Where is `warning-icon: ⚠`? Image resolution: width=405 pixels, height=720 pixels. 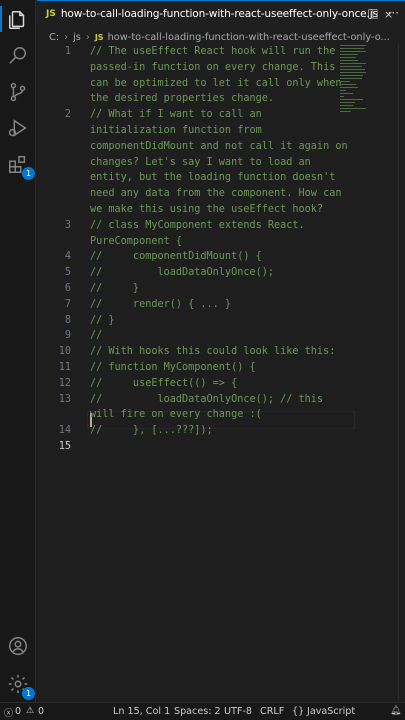 warning-icon: ⚠ is located at coordinates (30, 711).